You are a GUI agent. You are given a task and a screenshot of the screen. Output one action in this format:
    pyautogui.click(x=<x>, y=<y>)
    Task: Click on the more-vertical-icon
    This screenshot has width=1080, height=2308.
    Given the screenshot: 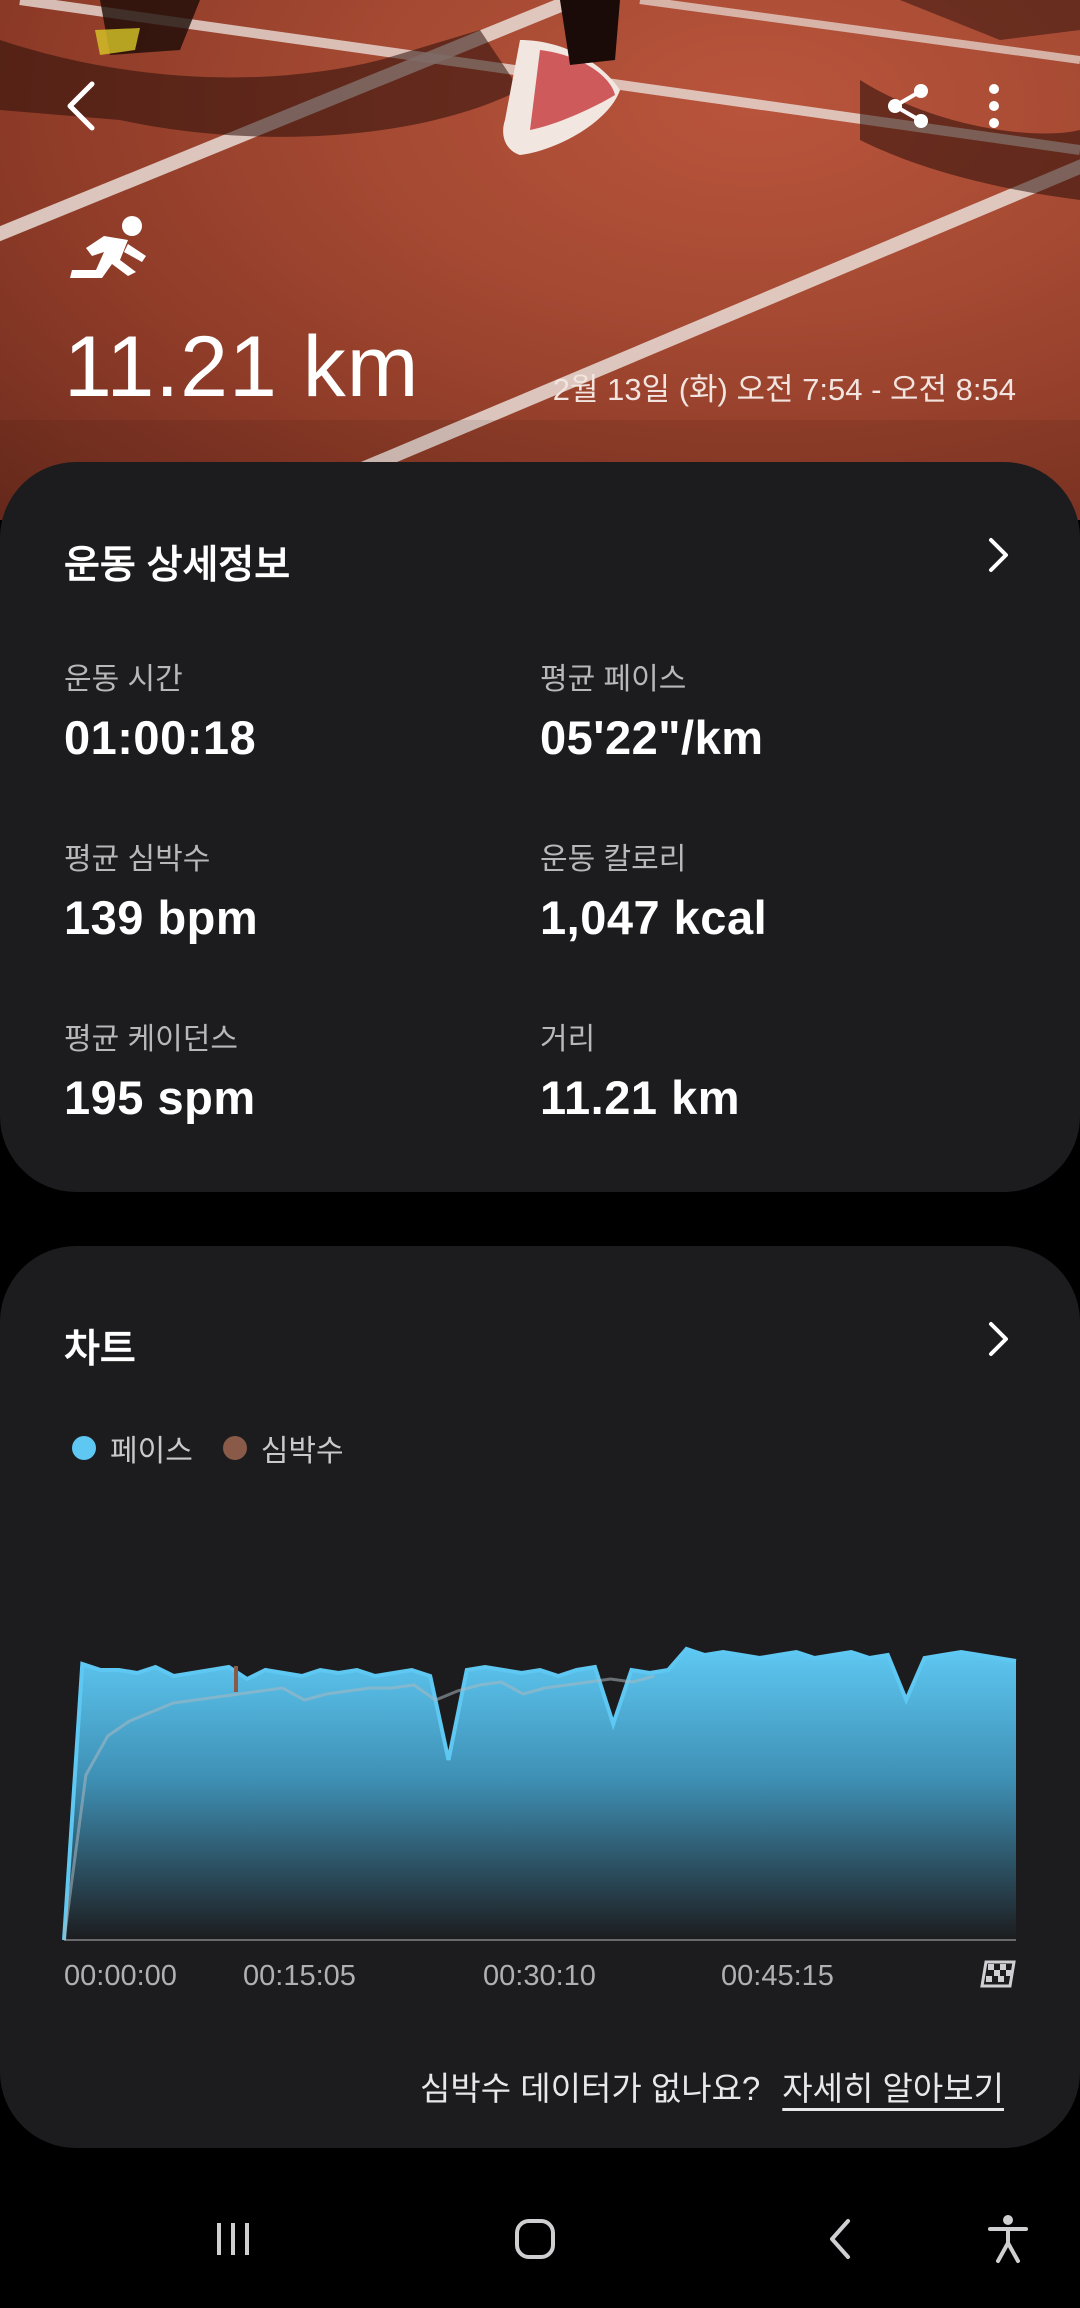 What is the action you would take?
    pyautogui.click(x=994, y=106)
    